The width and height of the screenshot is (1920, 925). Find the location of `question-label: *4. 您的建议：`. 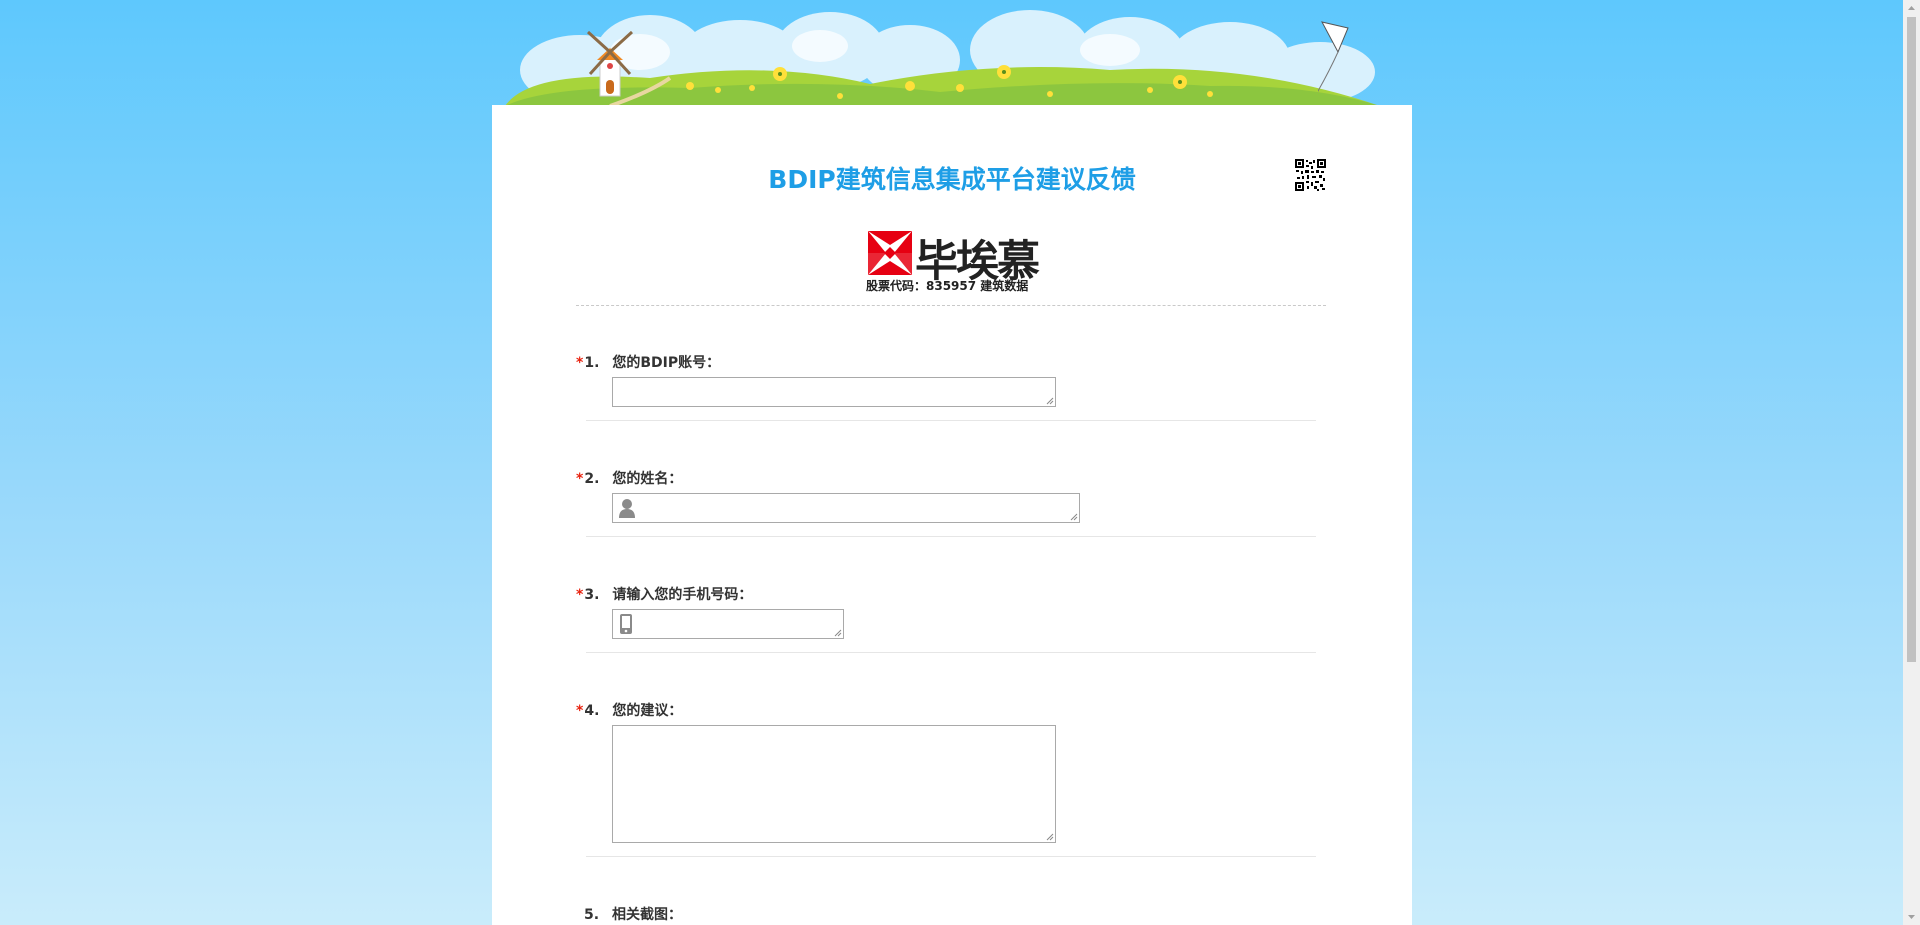

question-label: *4. 您的建议： is located at coordinates (629, 710).